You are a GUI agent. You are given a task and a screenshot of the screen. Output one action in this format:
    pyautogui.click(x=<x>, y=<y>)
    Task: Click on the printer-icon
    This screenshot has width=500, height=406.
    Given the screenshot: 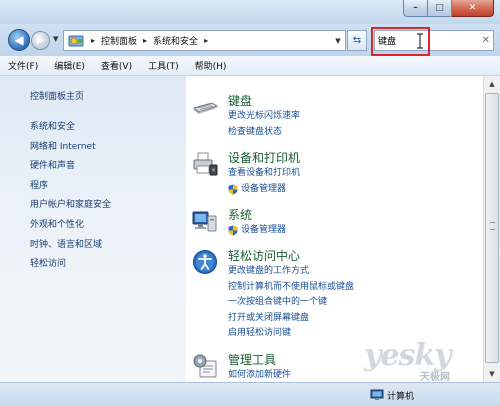 What is the action you would take?
    pyautogui.click(x=205, y=164)
    